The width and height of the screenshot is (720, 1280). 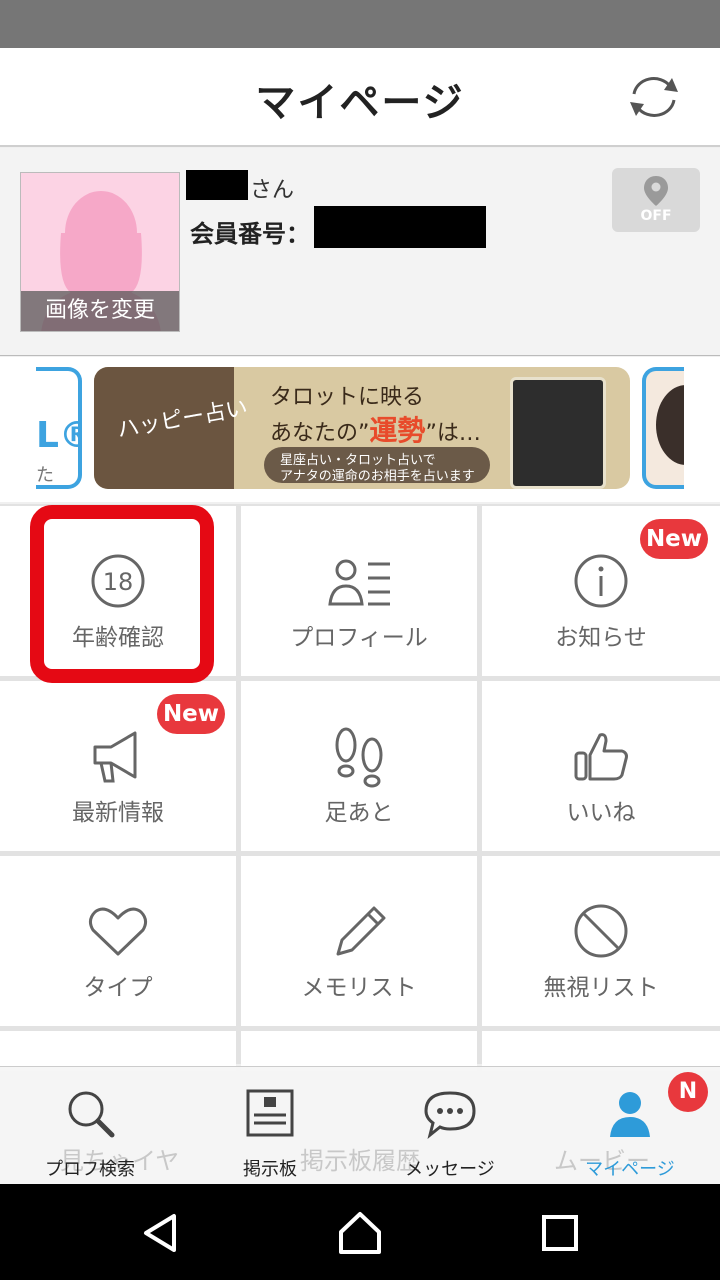 What do you see at coordinates (359, 638) in the screenshot?
I see `menu-label: プロフィール` at bounding box center [359, 638].